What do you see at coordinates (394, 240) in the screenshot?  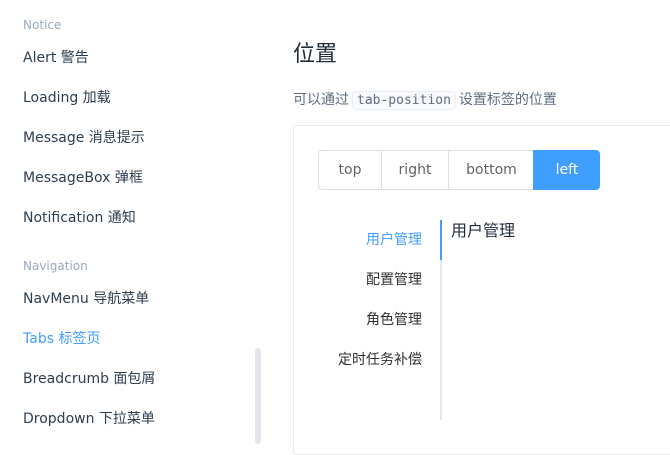 I see `tab-user-management: 用户管理` at bounding box center [394, 240].